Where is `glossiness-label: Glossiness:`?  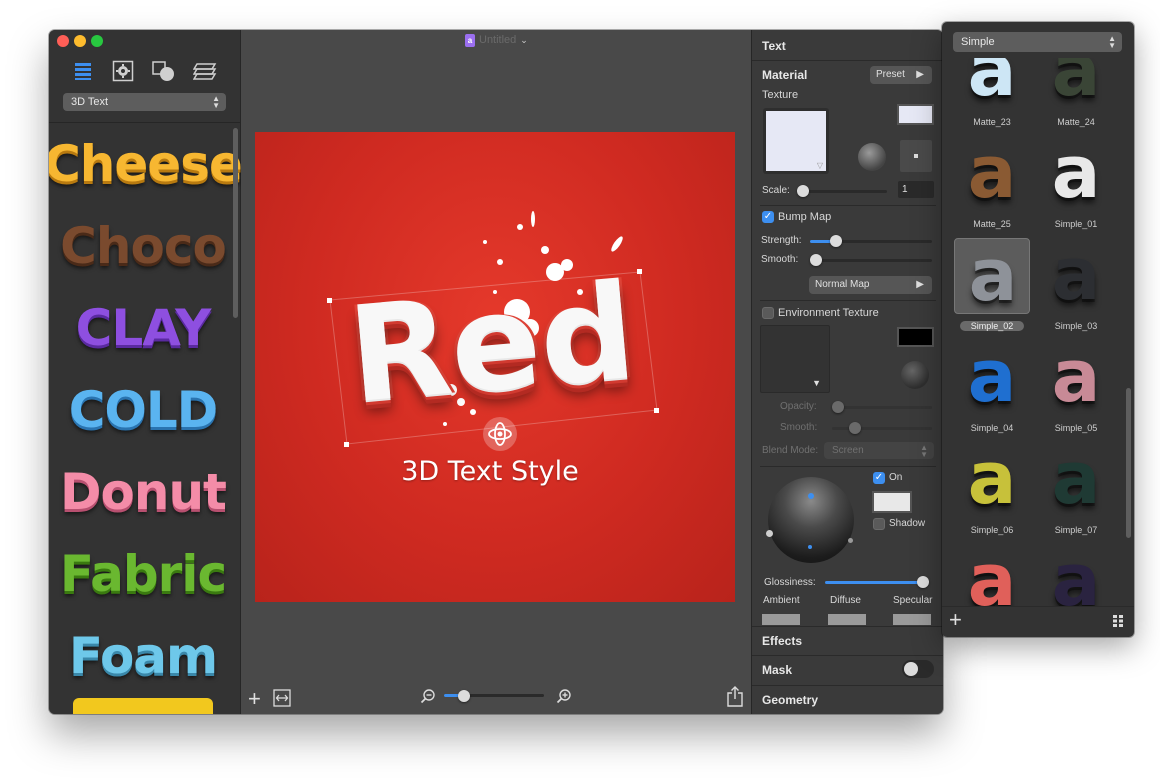
glossiness-label: Glossiness: is located at coordinates (790, 582).